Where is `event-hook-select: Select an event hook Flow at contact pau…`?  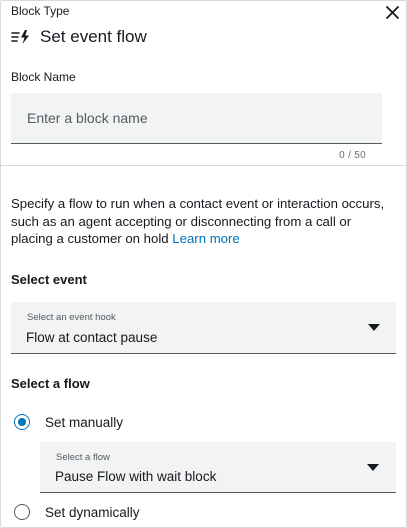
event-hook-select: Select an event hook Flow at contact pau… is located at coordinates (203, 328).